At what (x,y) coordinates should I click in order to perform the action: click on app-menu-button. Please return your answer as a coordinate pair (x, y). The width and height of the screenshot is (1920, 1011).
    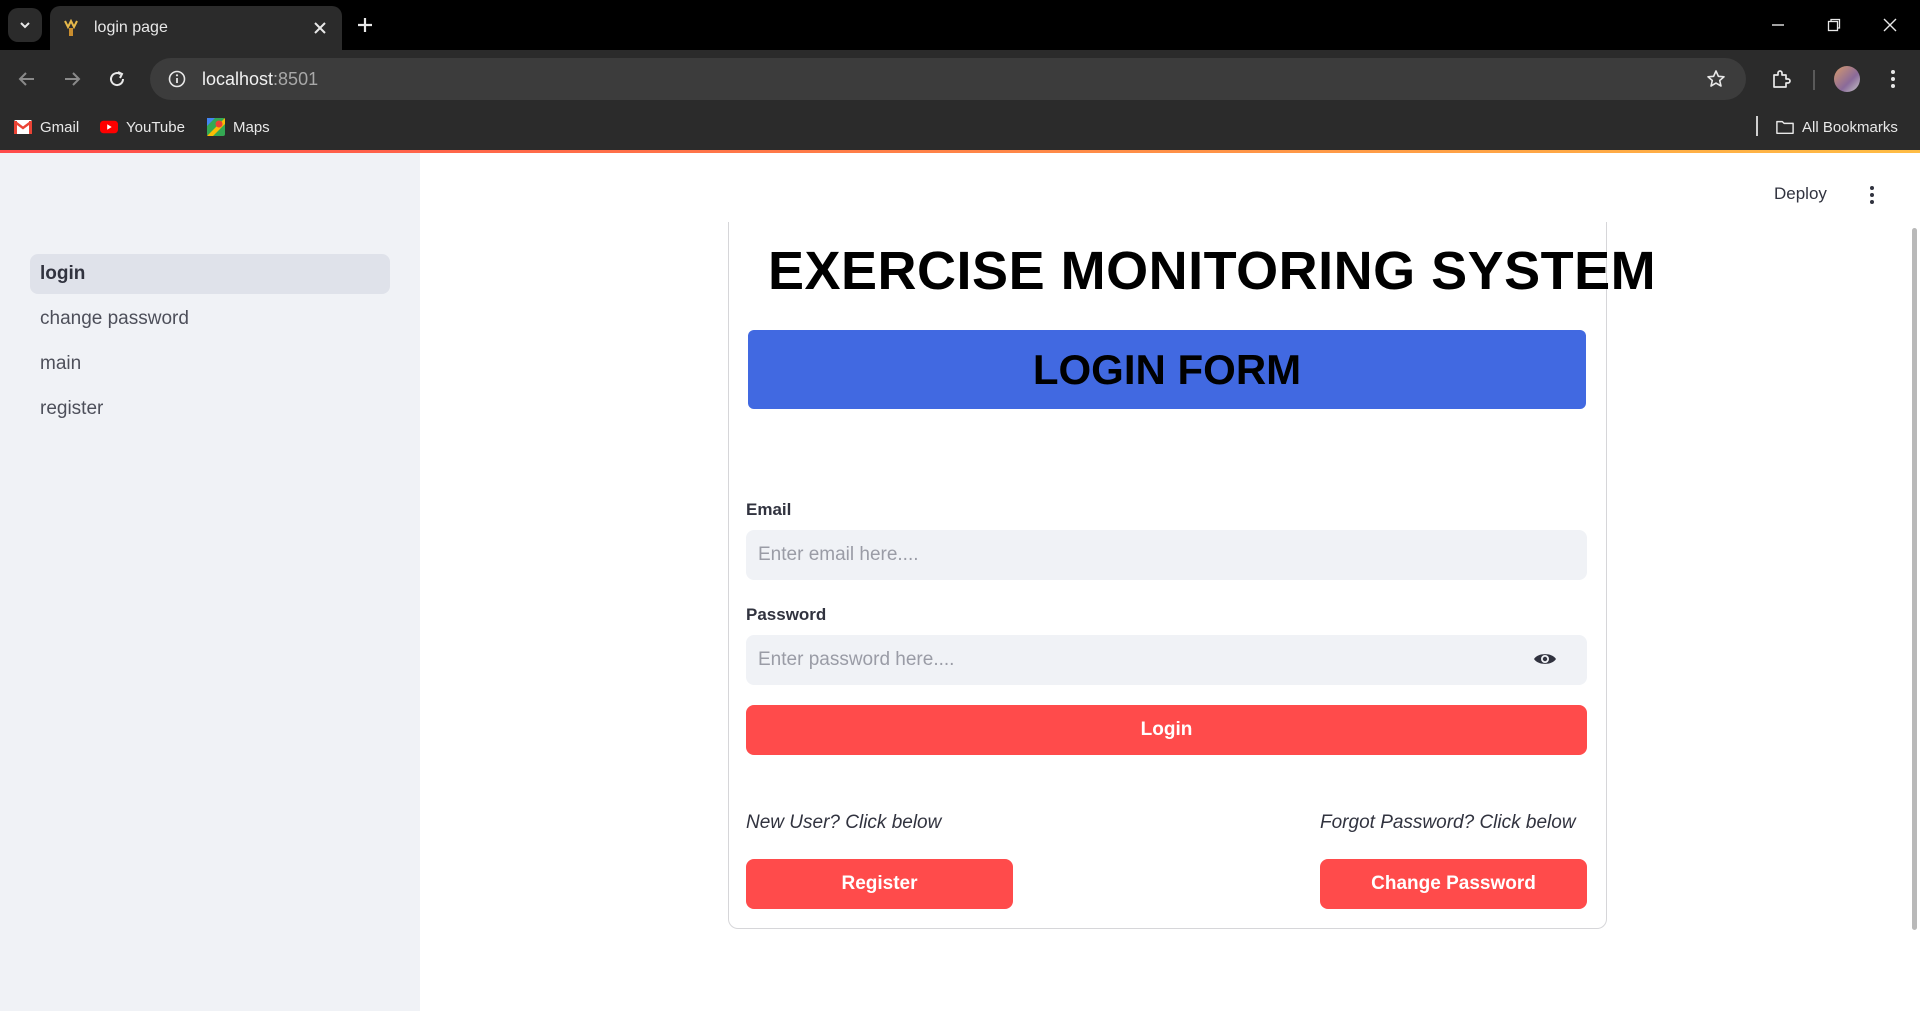
    Looking at the image, I should click on (1872, 195).